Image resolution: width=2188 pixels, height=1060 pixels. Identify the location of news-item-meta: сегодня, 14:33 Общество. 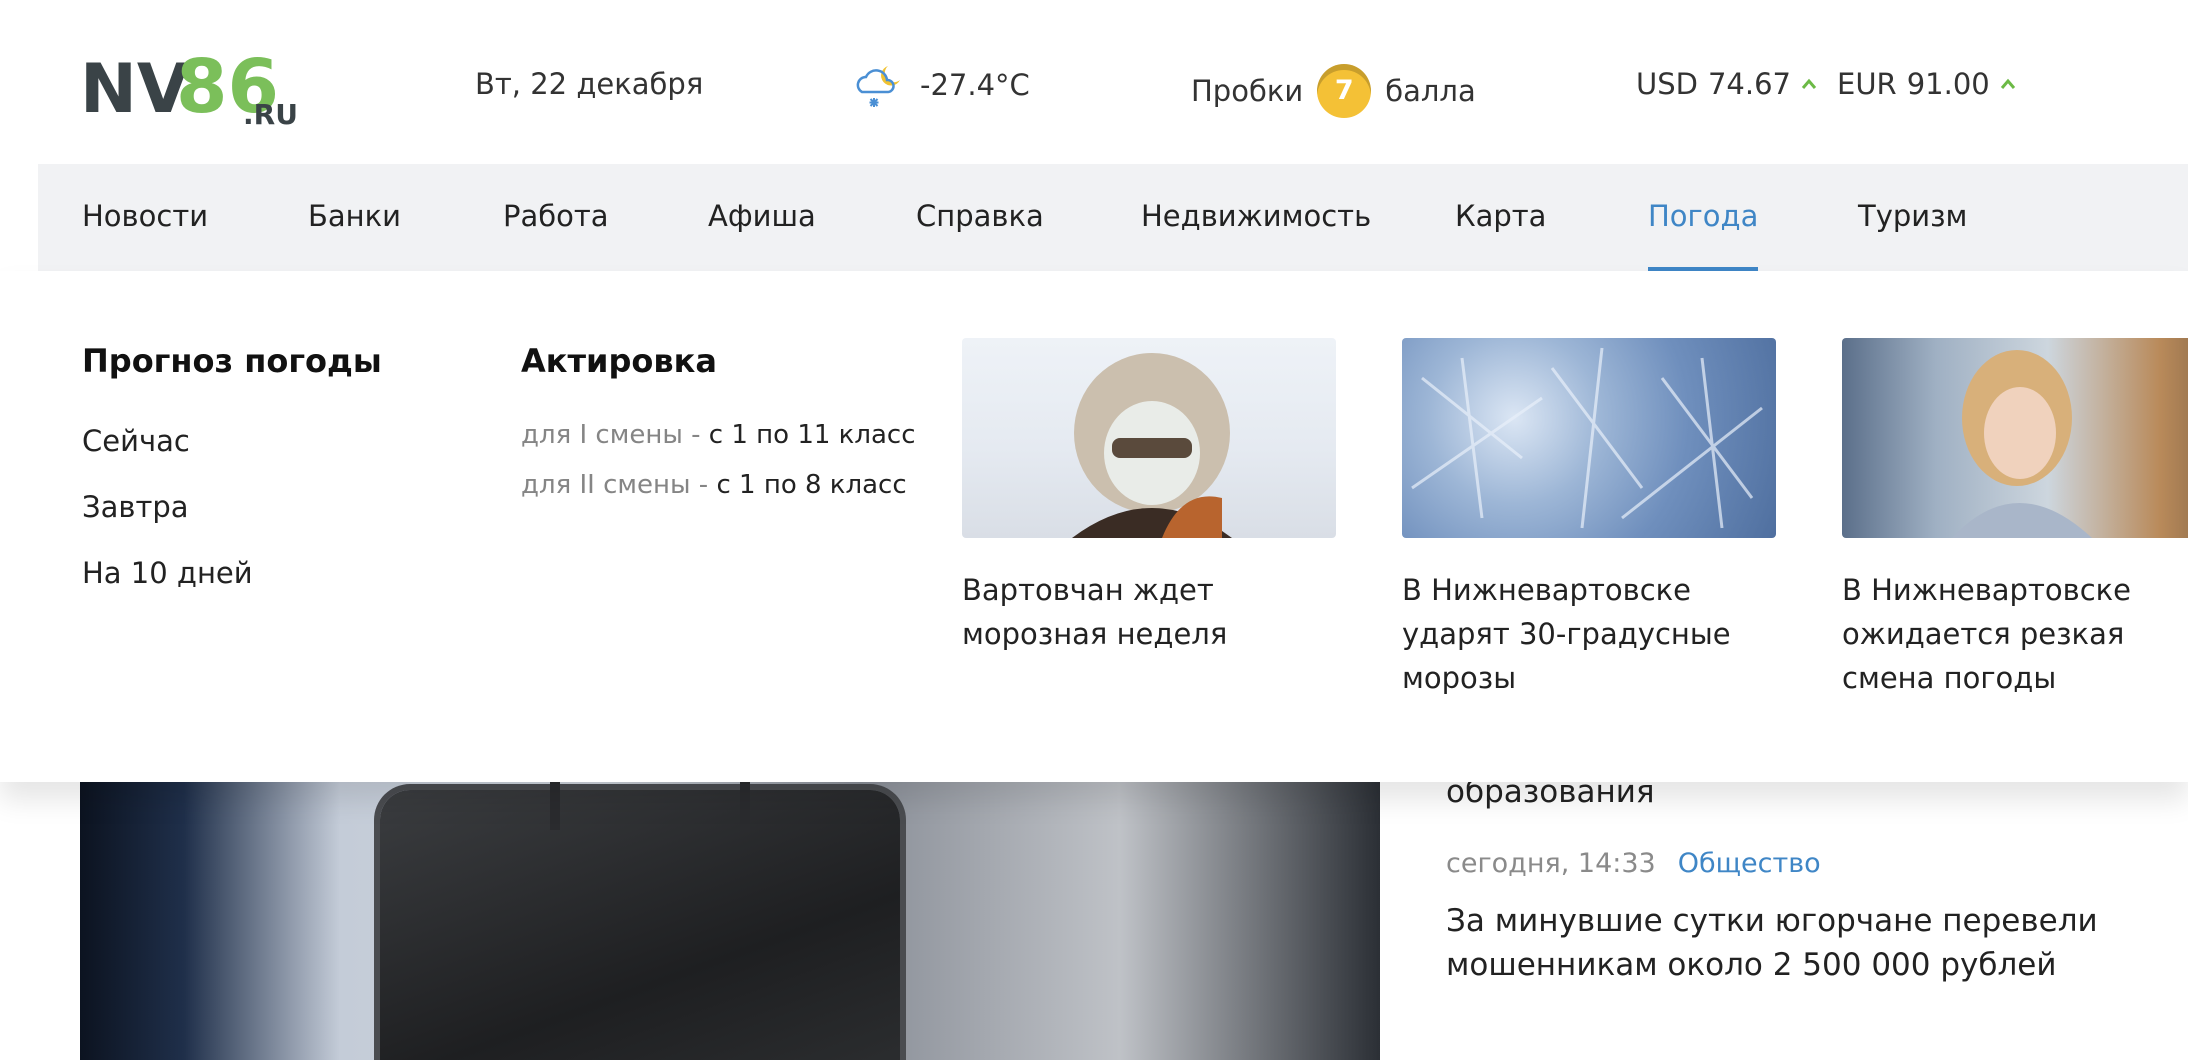
(1796, 863).